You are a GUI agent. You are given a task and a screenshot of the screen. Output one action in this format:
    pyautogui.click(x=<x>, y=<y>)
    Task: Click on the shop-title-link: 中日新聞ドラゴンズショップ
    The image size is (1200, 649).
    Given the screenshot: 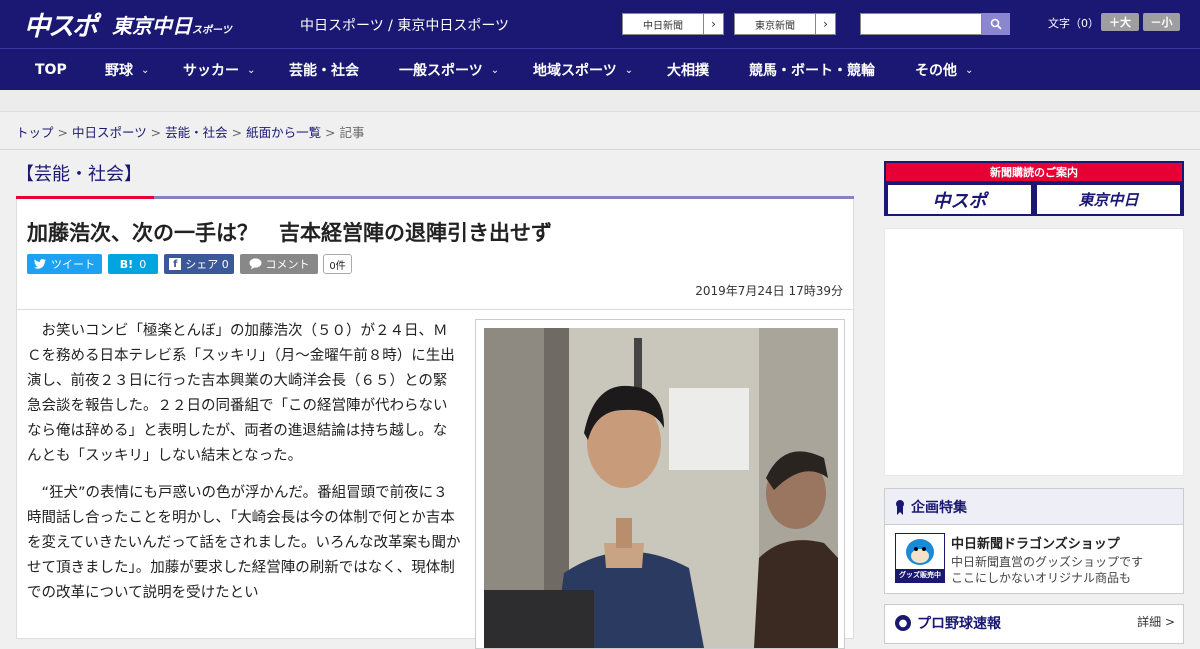 What is the action you would take?
    pyautogui.click(x=1035, y=542)
    